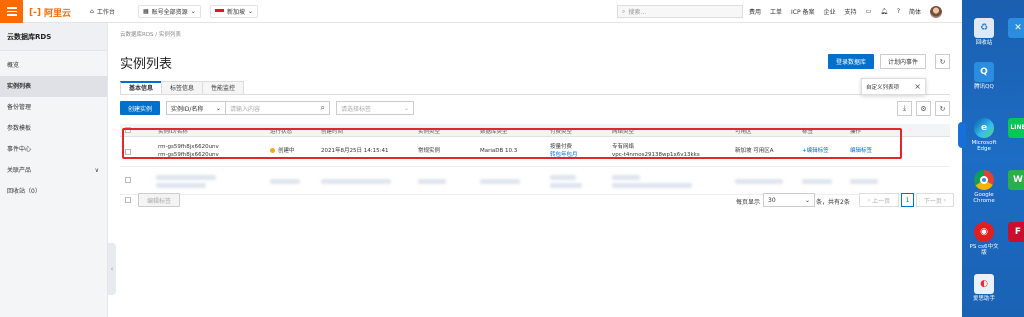  Describe the element at coordinates (755, 11) in the screenshot. I see `fees-link: 费用` at that location.